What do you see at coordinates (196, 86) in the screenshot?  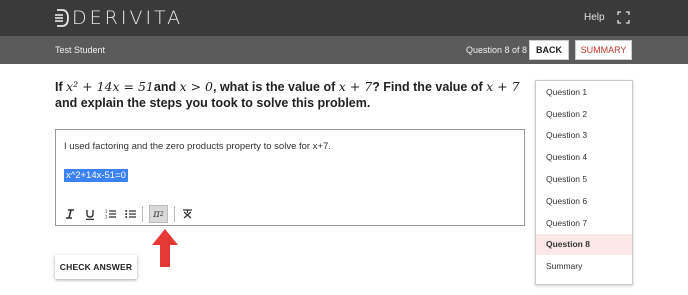 I see `math-expression: x > 0` at bounding box center [196, 86].